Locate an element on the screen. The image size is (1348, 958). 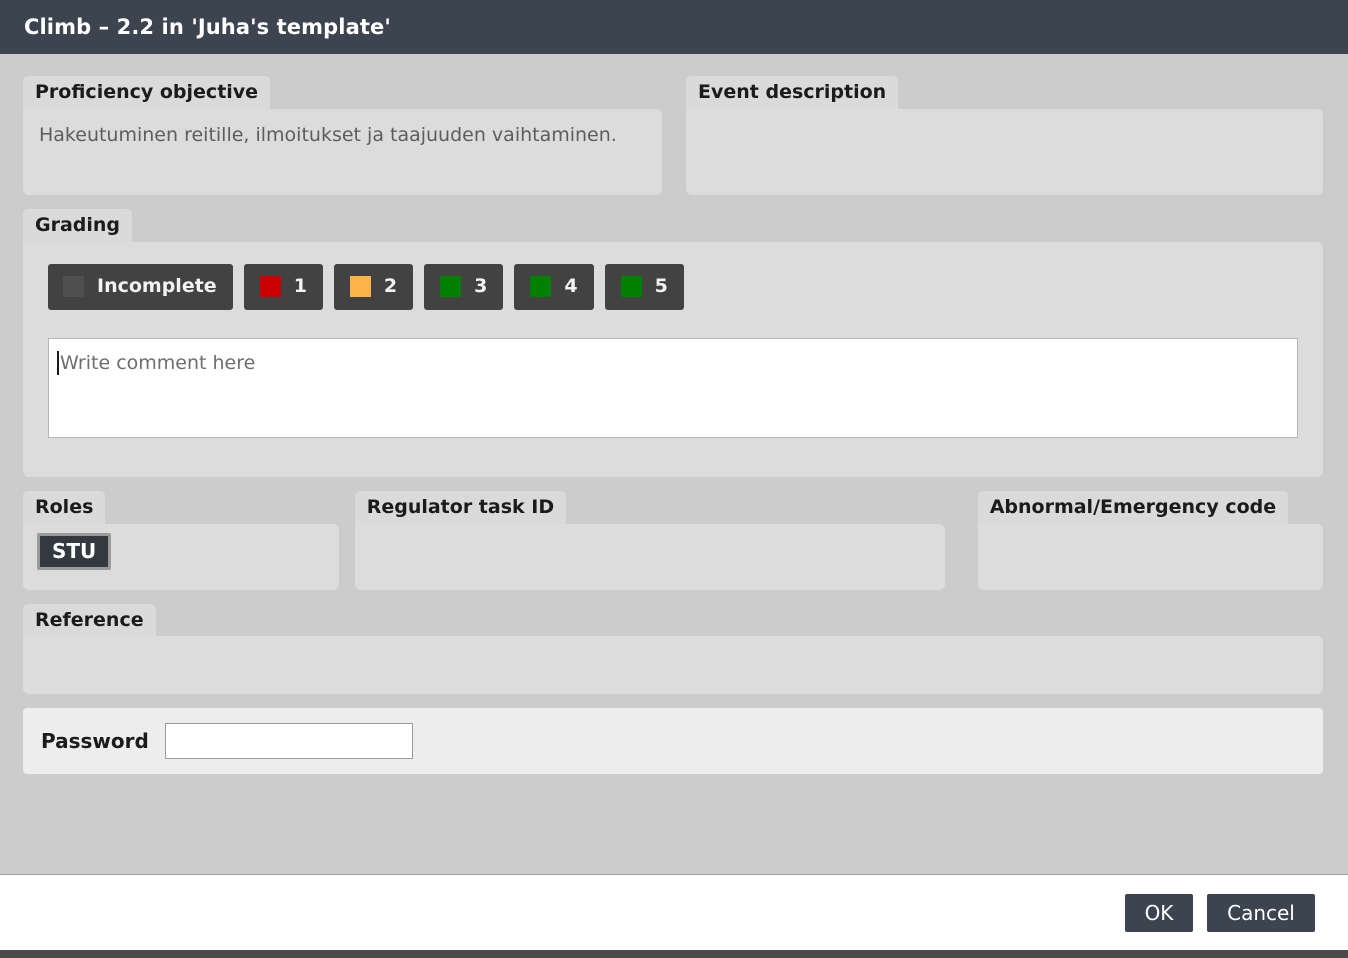
grade-incomplete-button: Incomplete is located at coordinates (140, 286).